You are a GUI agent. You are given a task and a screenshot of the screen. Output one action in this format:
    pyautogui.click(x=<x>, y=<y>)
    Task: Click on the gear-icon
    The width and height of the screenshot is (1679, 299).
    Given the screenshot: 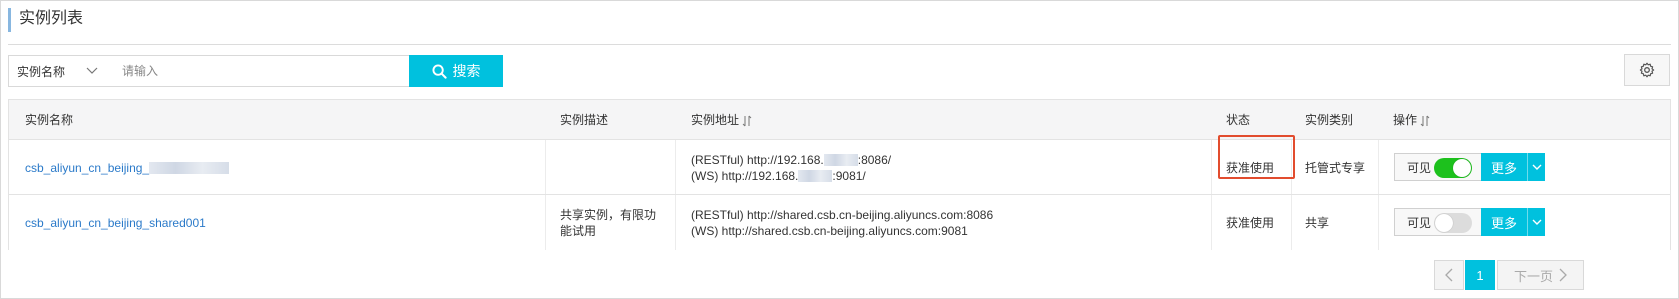 What is the action you would take?
    pyautogui.click(x=1647, y=70)
    